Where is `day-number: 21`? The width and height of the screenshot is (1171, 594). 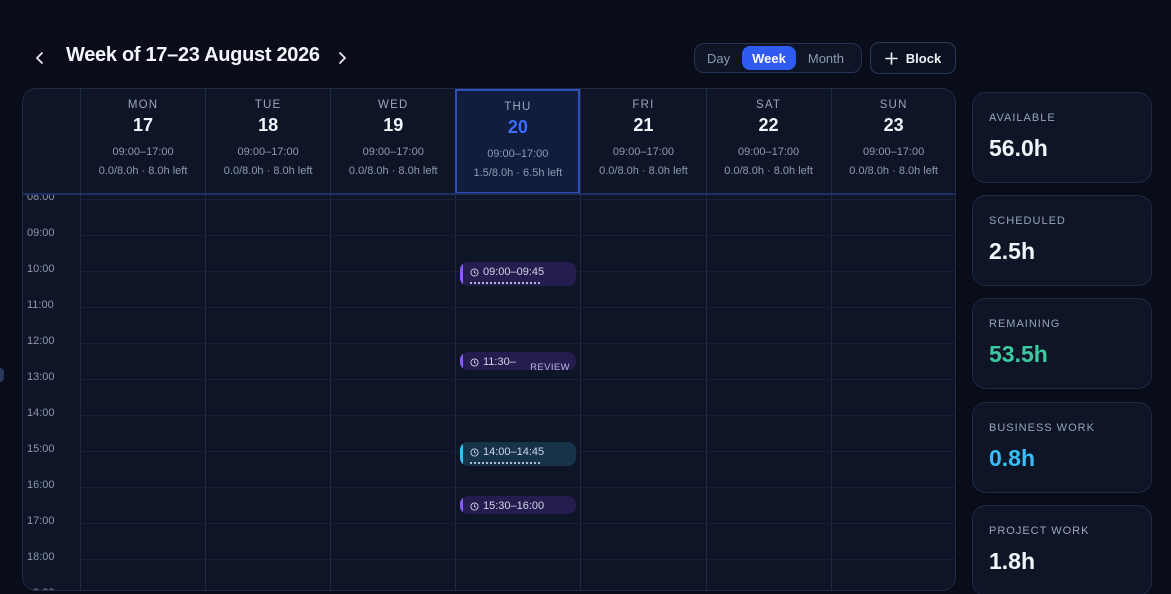 day-number: 21 is located at coordinates (643, 125).